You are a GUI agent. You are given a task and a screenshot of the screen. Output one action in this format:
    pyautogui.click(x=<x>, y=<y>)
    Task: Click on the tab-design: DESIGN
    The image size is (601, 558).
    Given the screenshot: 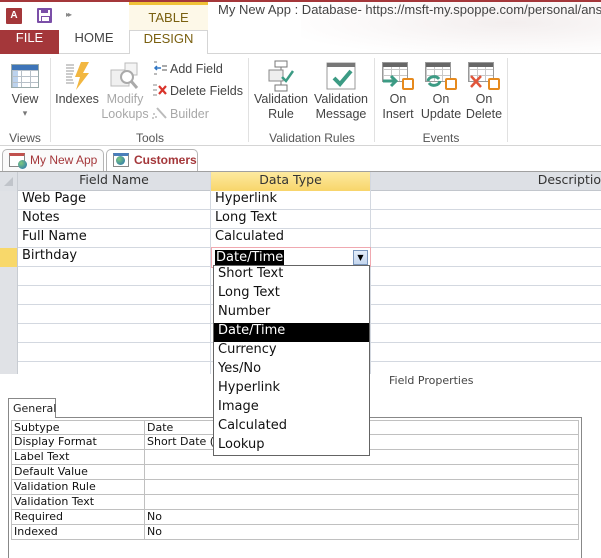 What is the action you would take?
    pyautogui.click(x=168, y=42)
    